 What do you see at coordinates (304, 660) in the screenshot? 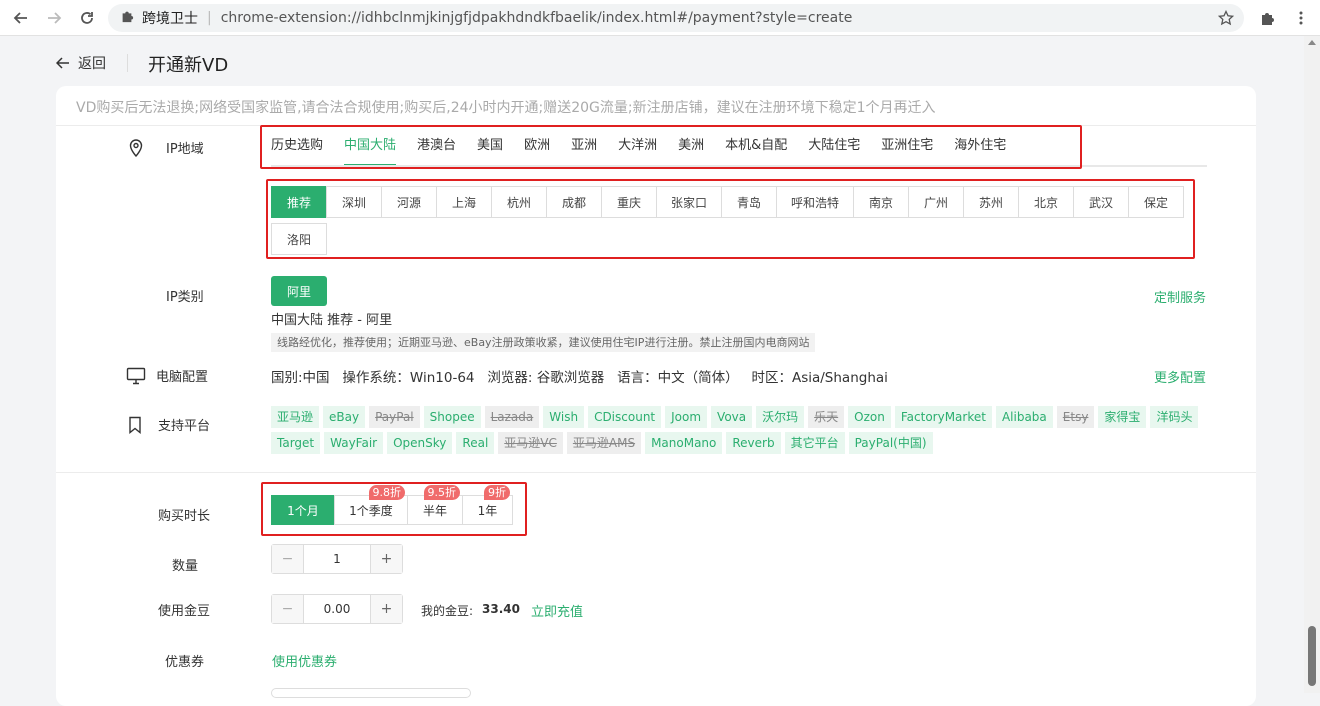
I see `use-coupon-link: 使用优惠券` at bounding box center [304, 660].